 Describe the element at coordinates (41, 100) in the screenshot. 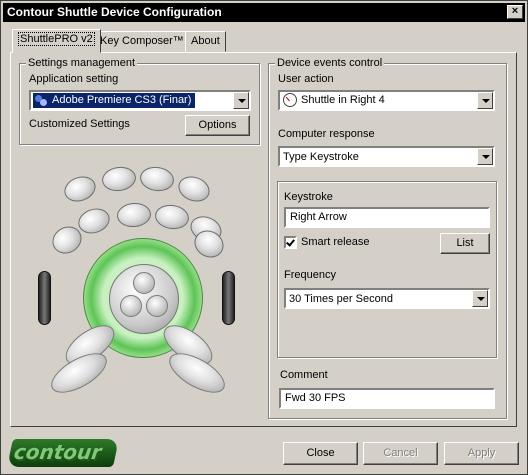

I see `premiere-icon` at that location.